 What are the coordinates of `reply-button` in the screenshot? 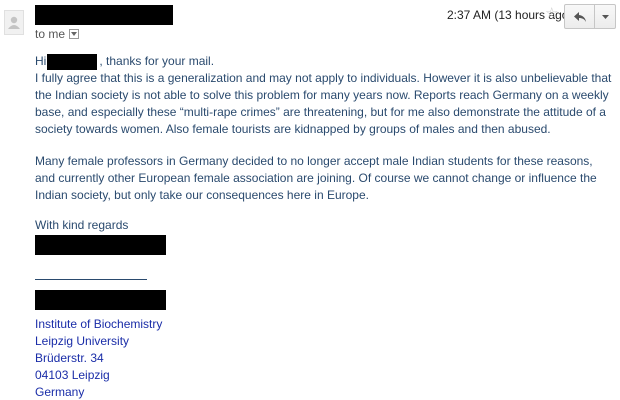 It's located at (579, 16).